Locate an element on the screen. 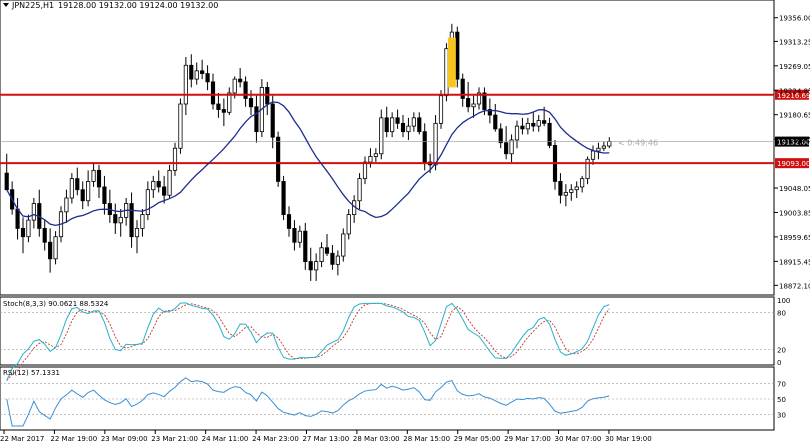  time-tick-label: 28 Mar 15:00 is located at coordinates (426, 439).